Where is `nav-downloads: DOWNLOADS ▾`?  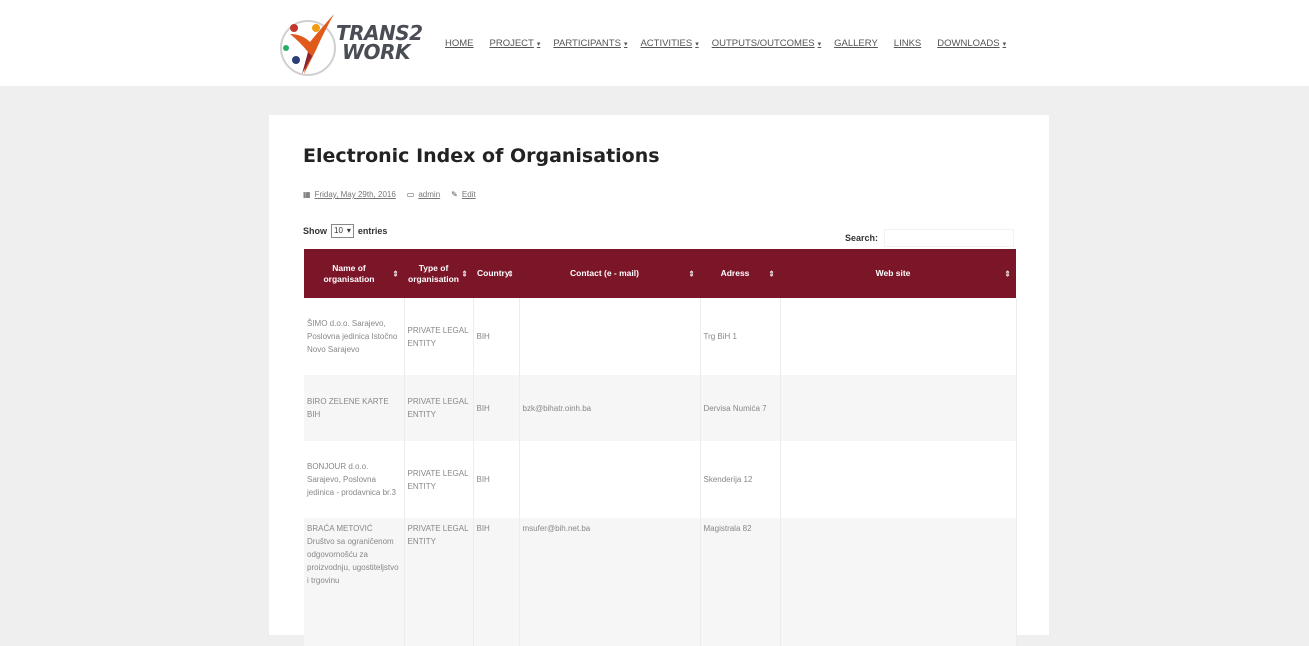 nav-downloads: DOWNLOADS ▾ is located at coordinates (971, 43).